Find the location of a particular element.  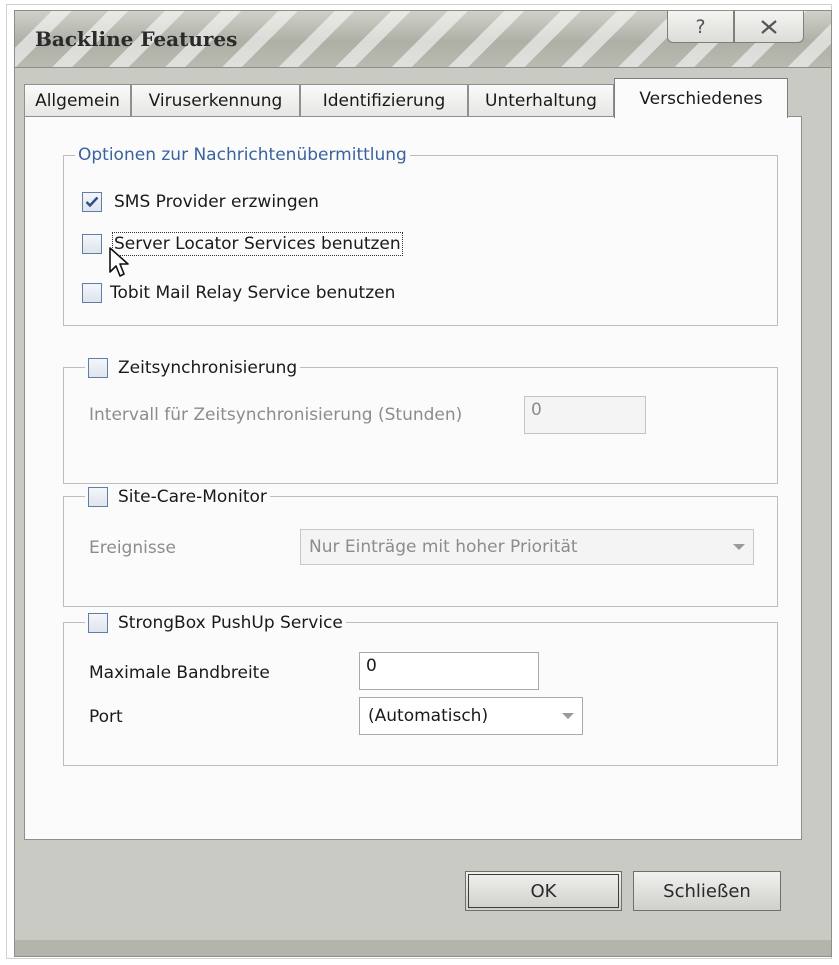

tab-allgemein: Allgemein is located at coordinates (77, 100).